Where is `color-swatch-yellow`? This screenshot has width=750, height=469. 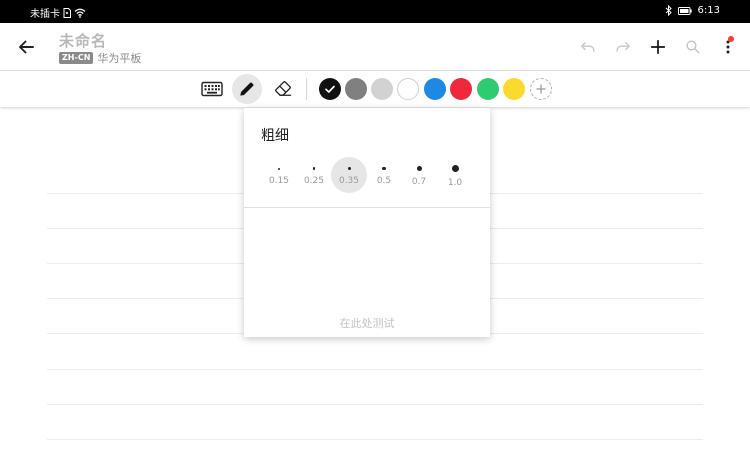
color-swatch-yellow is located at coordinates (514, 89).